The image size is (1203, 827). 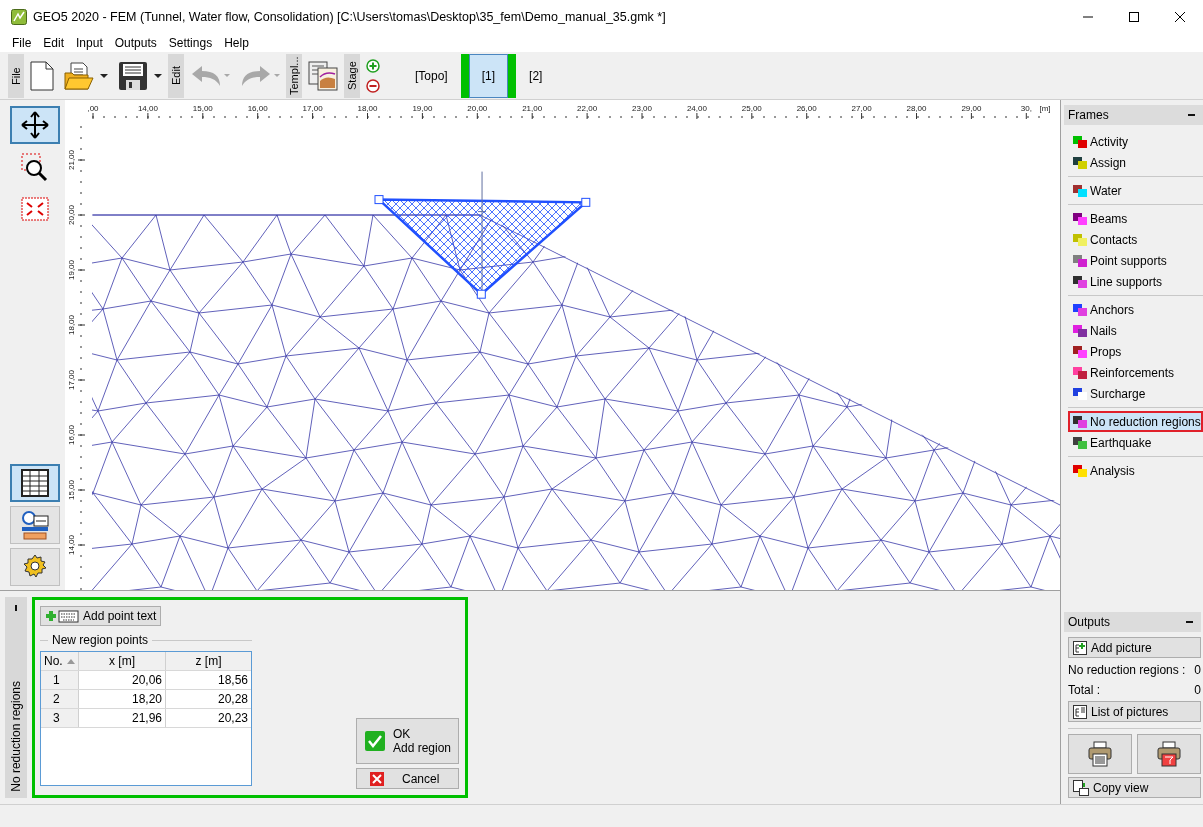 What do you see at coordinates (1134, 711) in the screenshot?
I see `list-of-pictures-button: List of pictures` at bounding box center [1134, 711].